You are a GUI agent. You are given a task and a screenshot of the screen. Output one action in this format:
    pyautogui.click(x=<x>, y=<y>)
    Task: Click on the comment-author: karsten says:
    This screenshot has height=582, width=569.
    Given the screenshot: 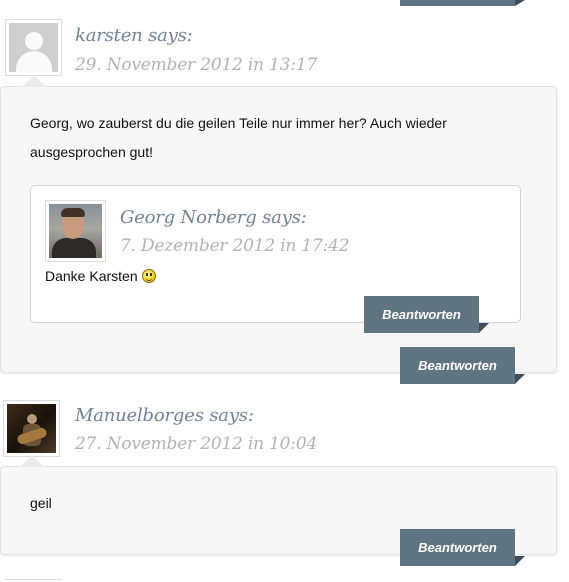 What is the action you would take?
    pyautogui.click(x=134, y=35)
    